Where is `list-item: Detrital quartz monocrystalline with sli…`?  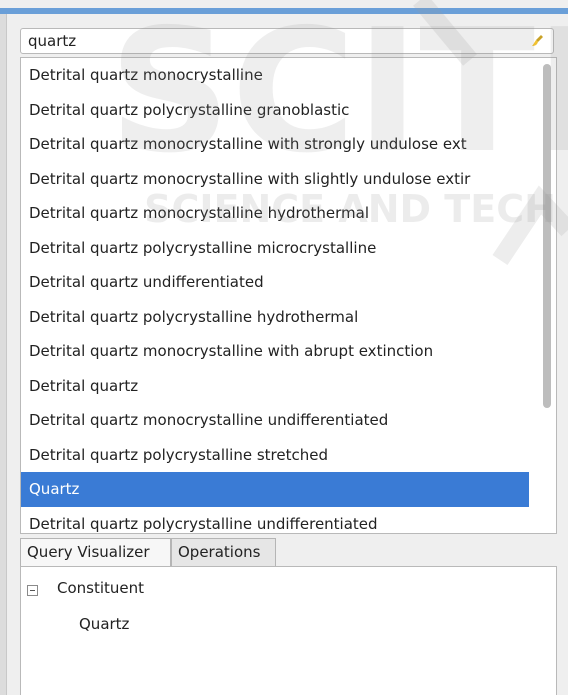
list-item: Detrital quartz monocrystalline with sli… is located at coordinates (275, 179).